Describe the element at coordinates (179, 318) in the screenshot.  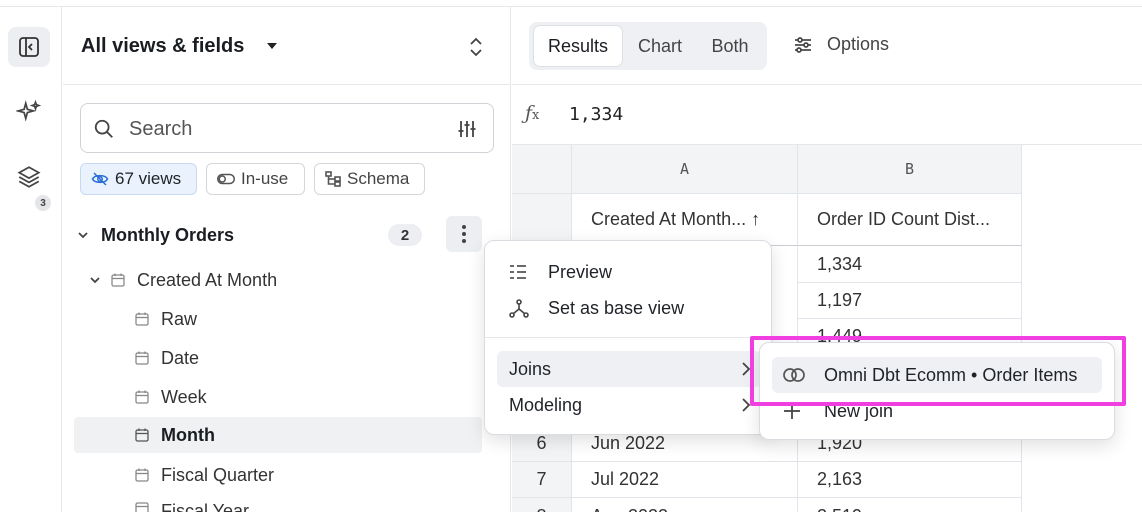
I see `field-label: Raw` at that location.